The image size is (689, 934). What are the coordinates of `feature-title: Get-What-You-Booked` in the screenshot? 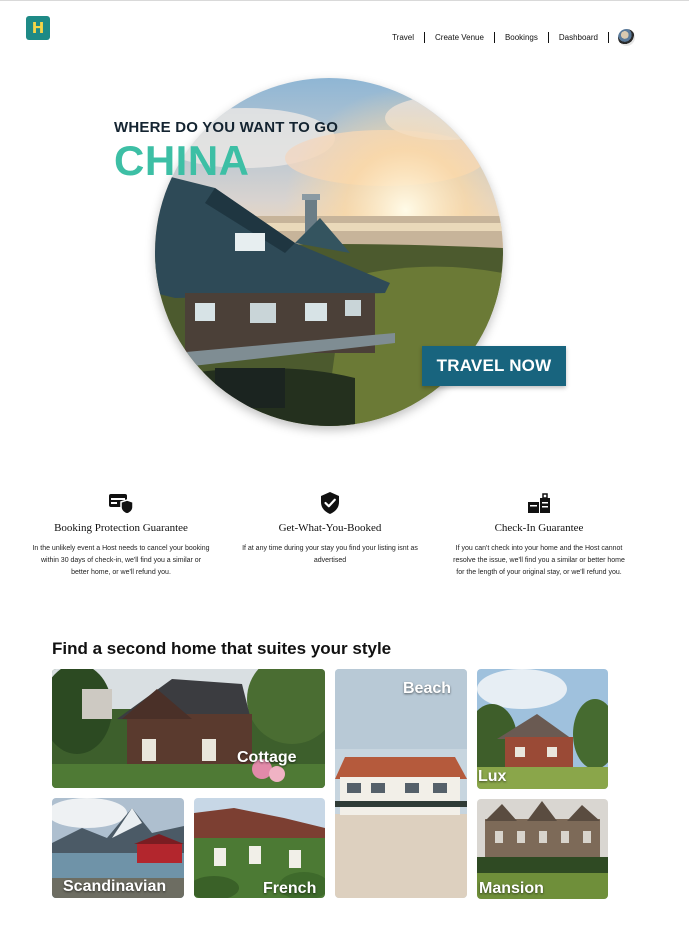 It's located at (330, 528).